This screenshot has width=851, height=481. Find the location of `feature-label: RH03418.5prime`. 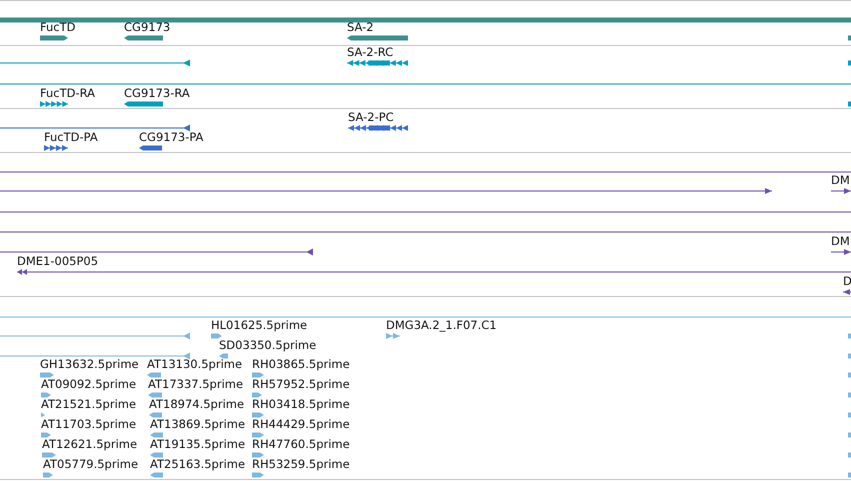

feature-label: RH03418.5prime is located at coordinates (301, 404).